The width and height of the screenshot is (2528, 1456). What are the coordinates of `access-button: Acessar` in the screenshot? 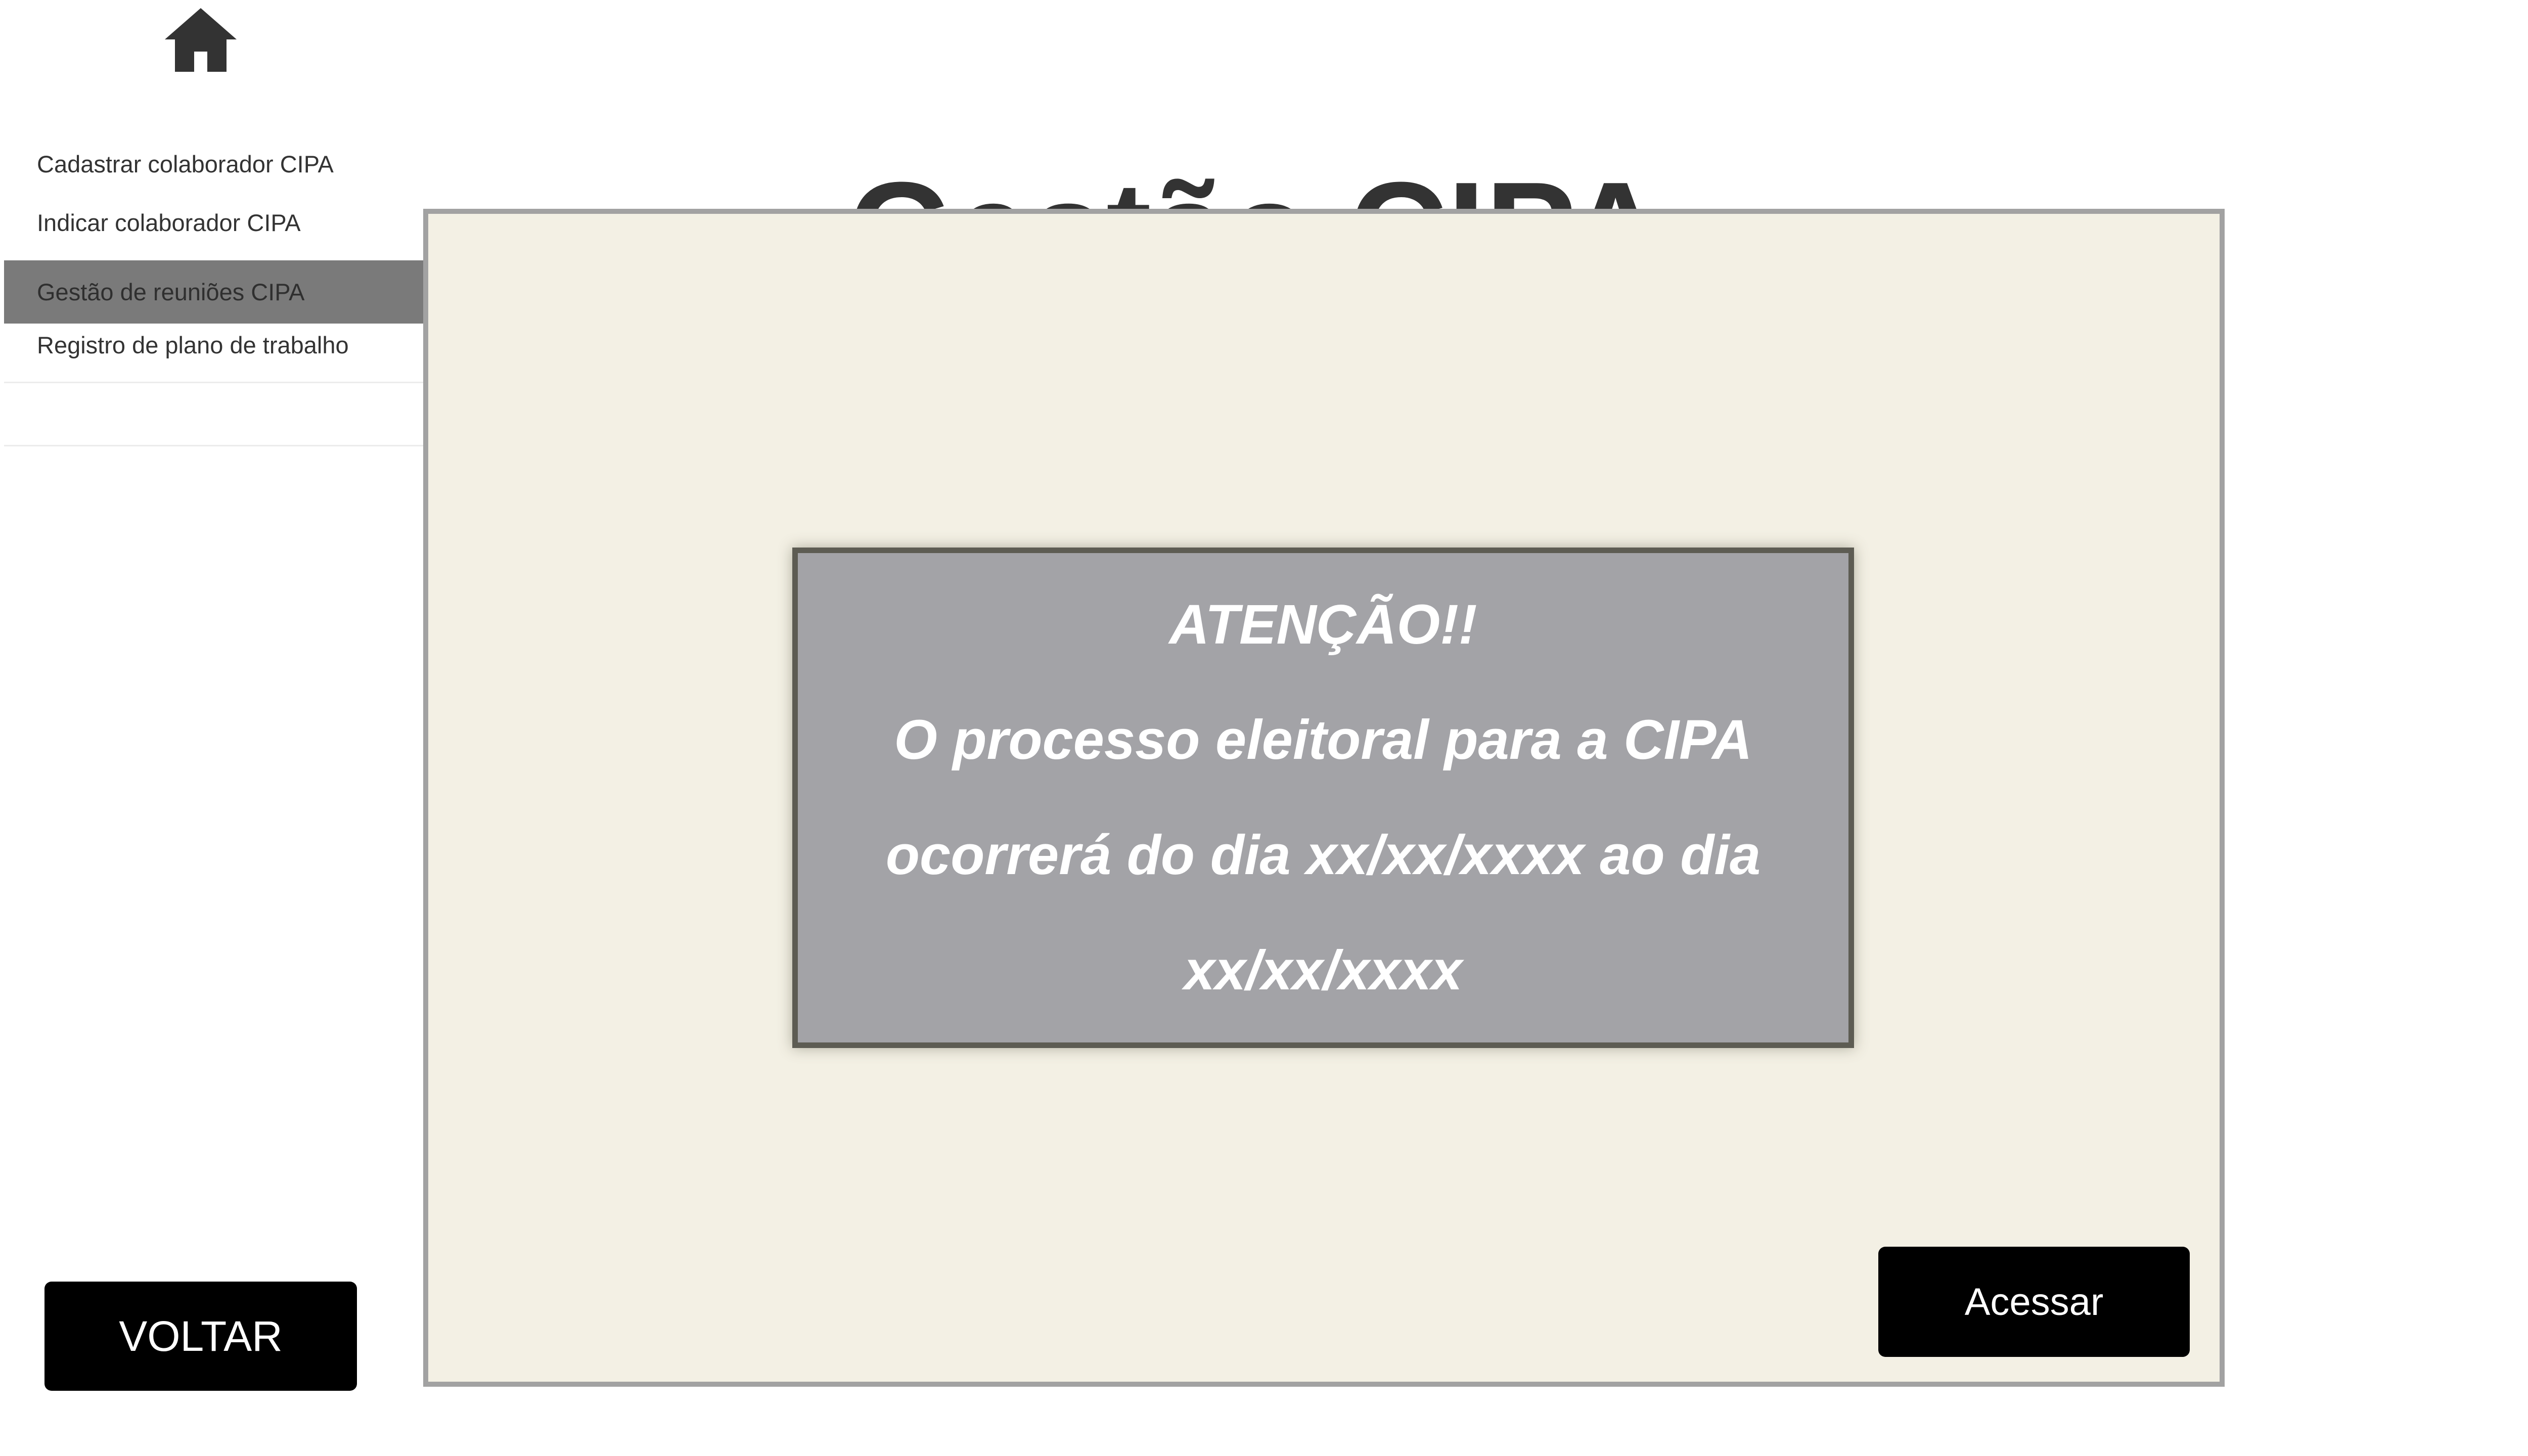 It's located at (2034, 1302).